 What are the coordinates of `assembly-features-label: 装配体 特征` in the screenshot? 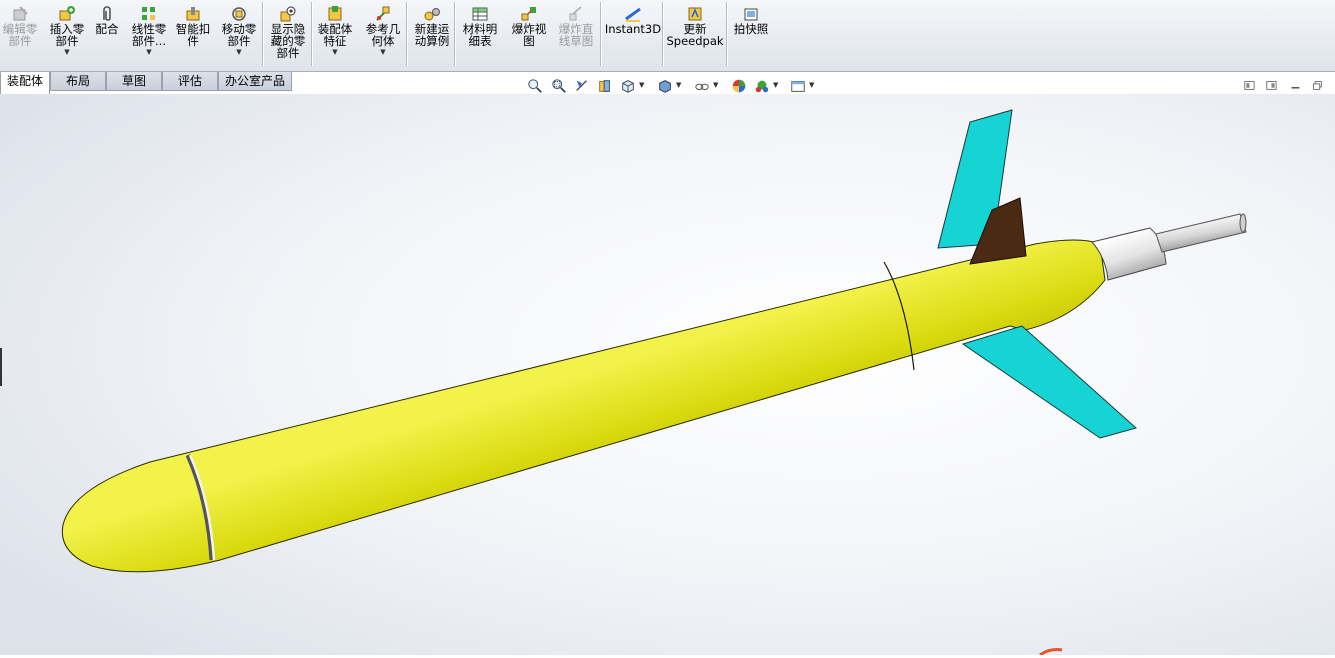 It's located at (335, 35).